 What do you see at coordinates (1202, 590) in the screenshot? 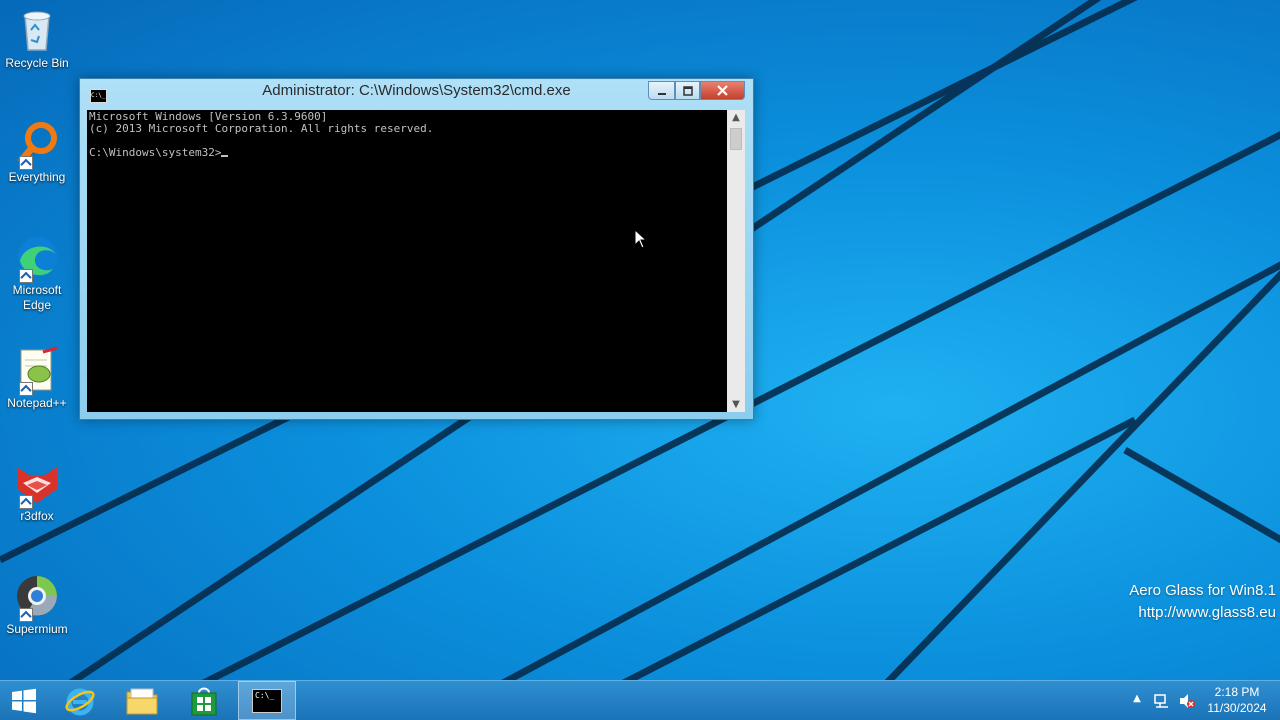
I see `watermark-line-1: Aero Glass for Win8.1` at bounding box center [1202, 590].